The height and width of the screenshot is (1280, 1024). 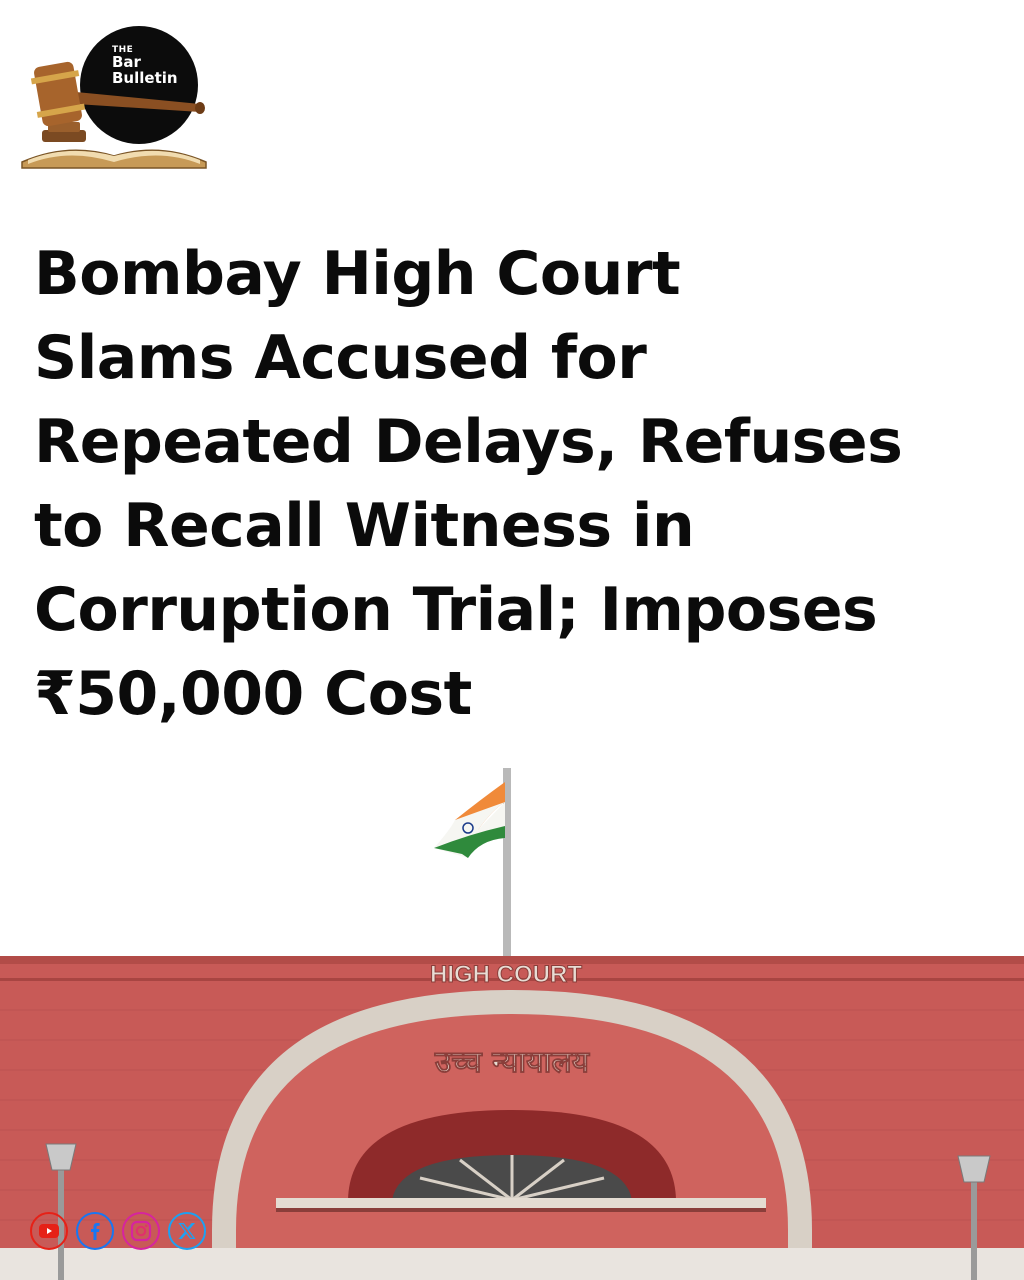 I want to click on logo-wordmark: THE Bar Bulletin, so click(x=145, y=66).